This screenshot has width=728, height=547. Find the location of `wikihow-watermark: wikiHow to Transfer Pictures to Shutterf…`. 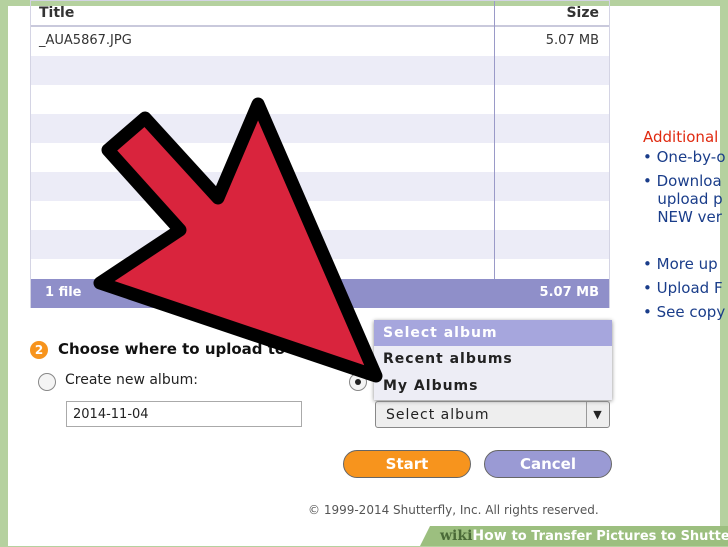

wikihow-watermark: wikiHow to Transfer Pictures to Shutterf… is located at coordinates (574, 536).